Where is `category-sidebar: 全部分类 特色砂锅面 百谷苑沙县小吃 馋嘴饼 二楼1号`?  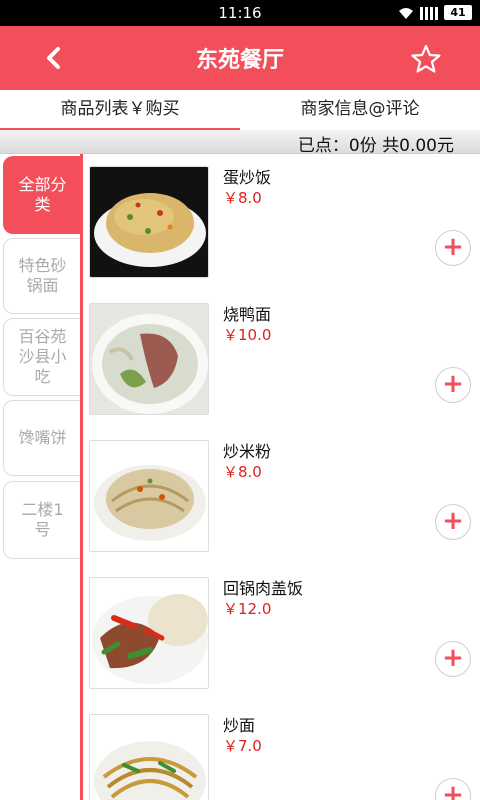
category-sidebar: 全部分类 特色砂锅面 百谷苑沙县小吃 馋嘴饼 二楼1号 is located at coordinates (40, 477).